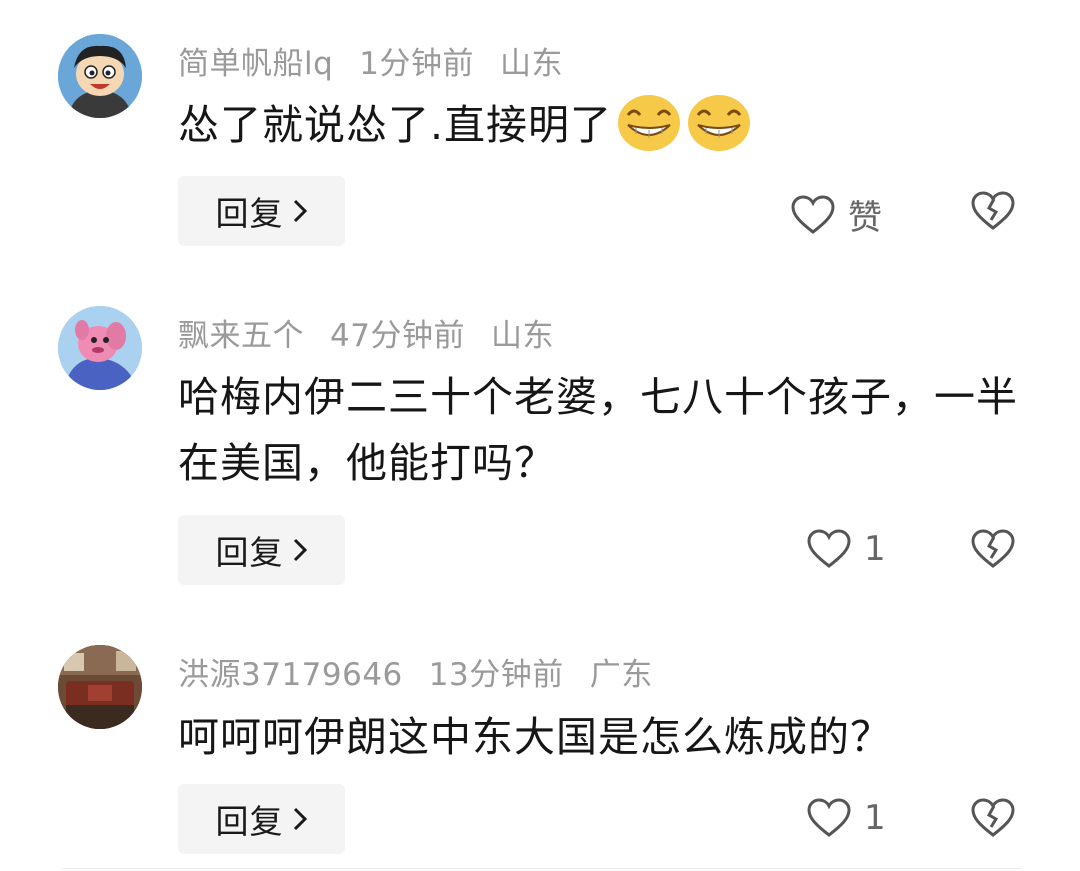 The image size is (1080, 871). I want to click on timestamp: 47分钟前, so click(397, 336).